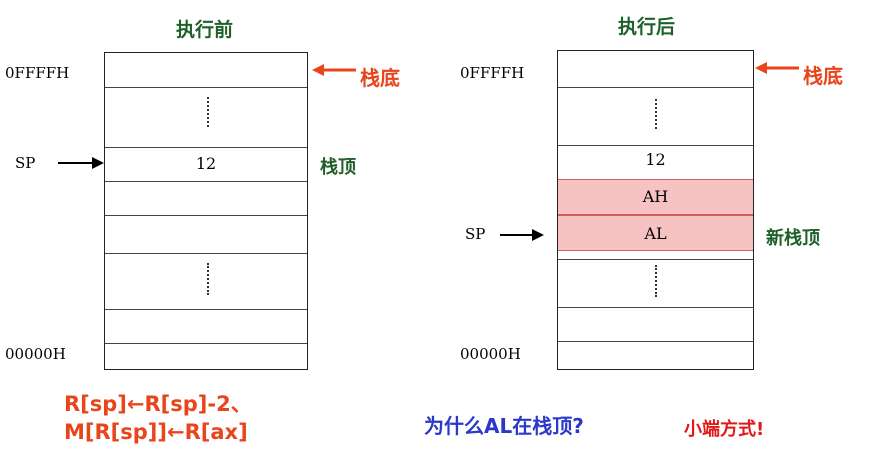  Describe the element at coordinates (206, 163) in the screenshot. I see `left-cell-12: 12` at that location.